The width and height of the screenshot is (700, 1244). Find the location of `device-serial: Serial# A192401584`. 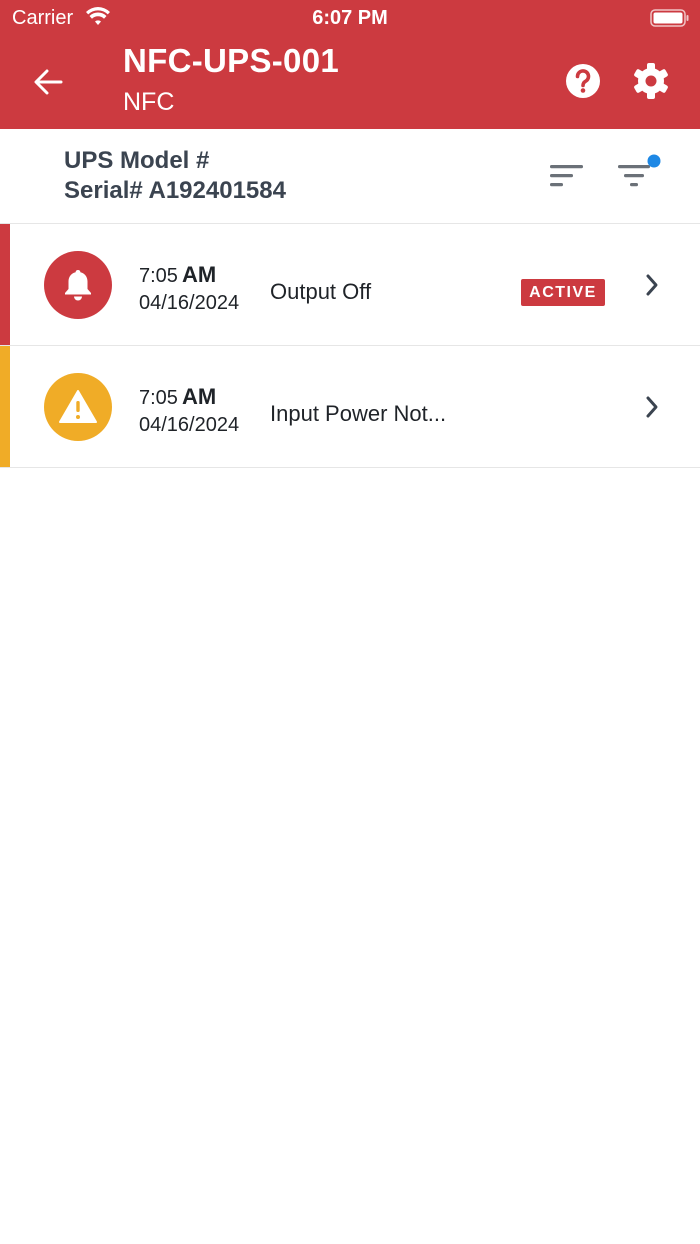

device-serial: Serial# A192401584 is located at coordinates (175, 190).